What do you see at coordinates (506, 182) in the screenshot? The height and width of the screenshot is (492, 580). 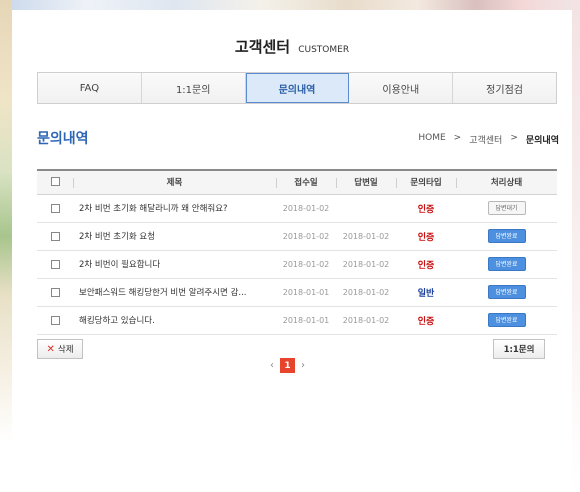 I see `header-status: 처리상태` at bounding box center [506, 182].